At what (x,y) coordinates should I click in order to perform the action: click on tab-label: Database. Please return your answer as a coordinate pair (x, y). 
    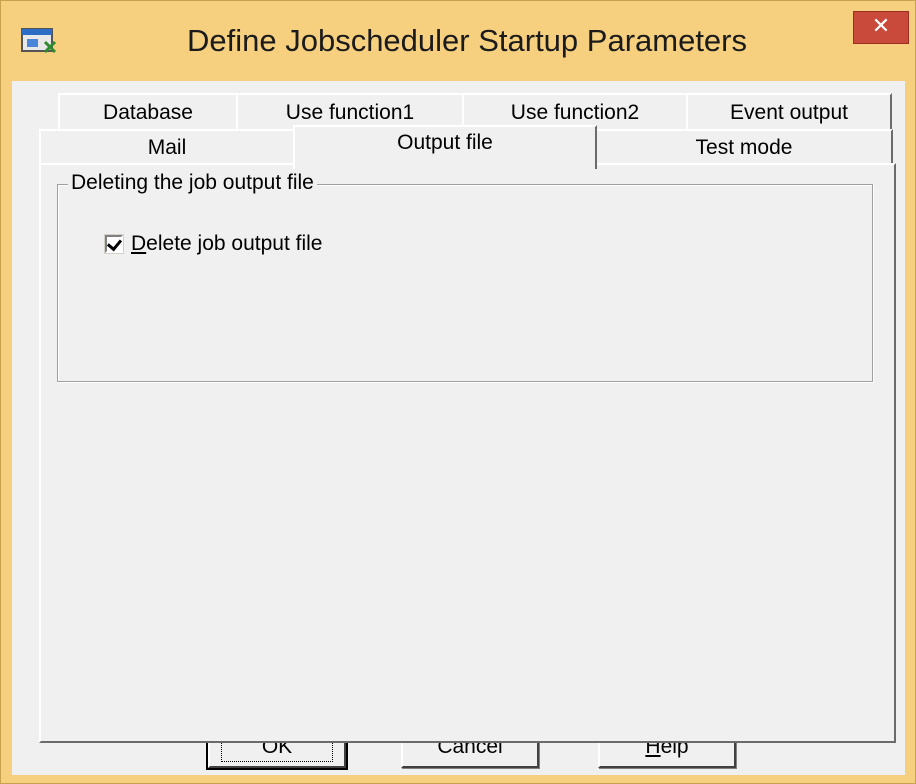
    Looking at the image, I should click on (148, 112).